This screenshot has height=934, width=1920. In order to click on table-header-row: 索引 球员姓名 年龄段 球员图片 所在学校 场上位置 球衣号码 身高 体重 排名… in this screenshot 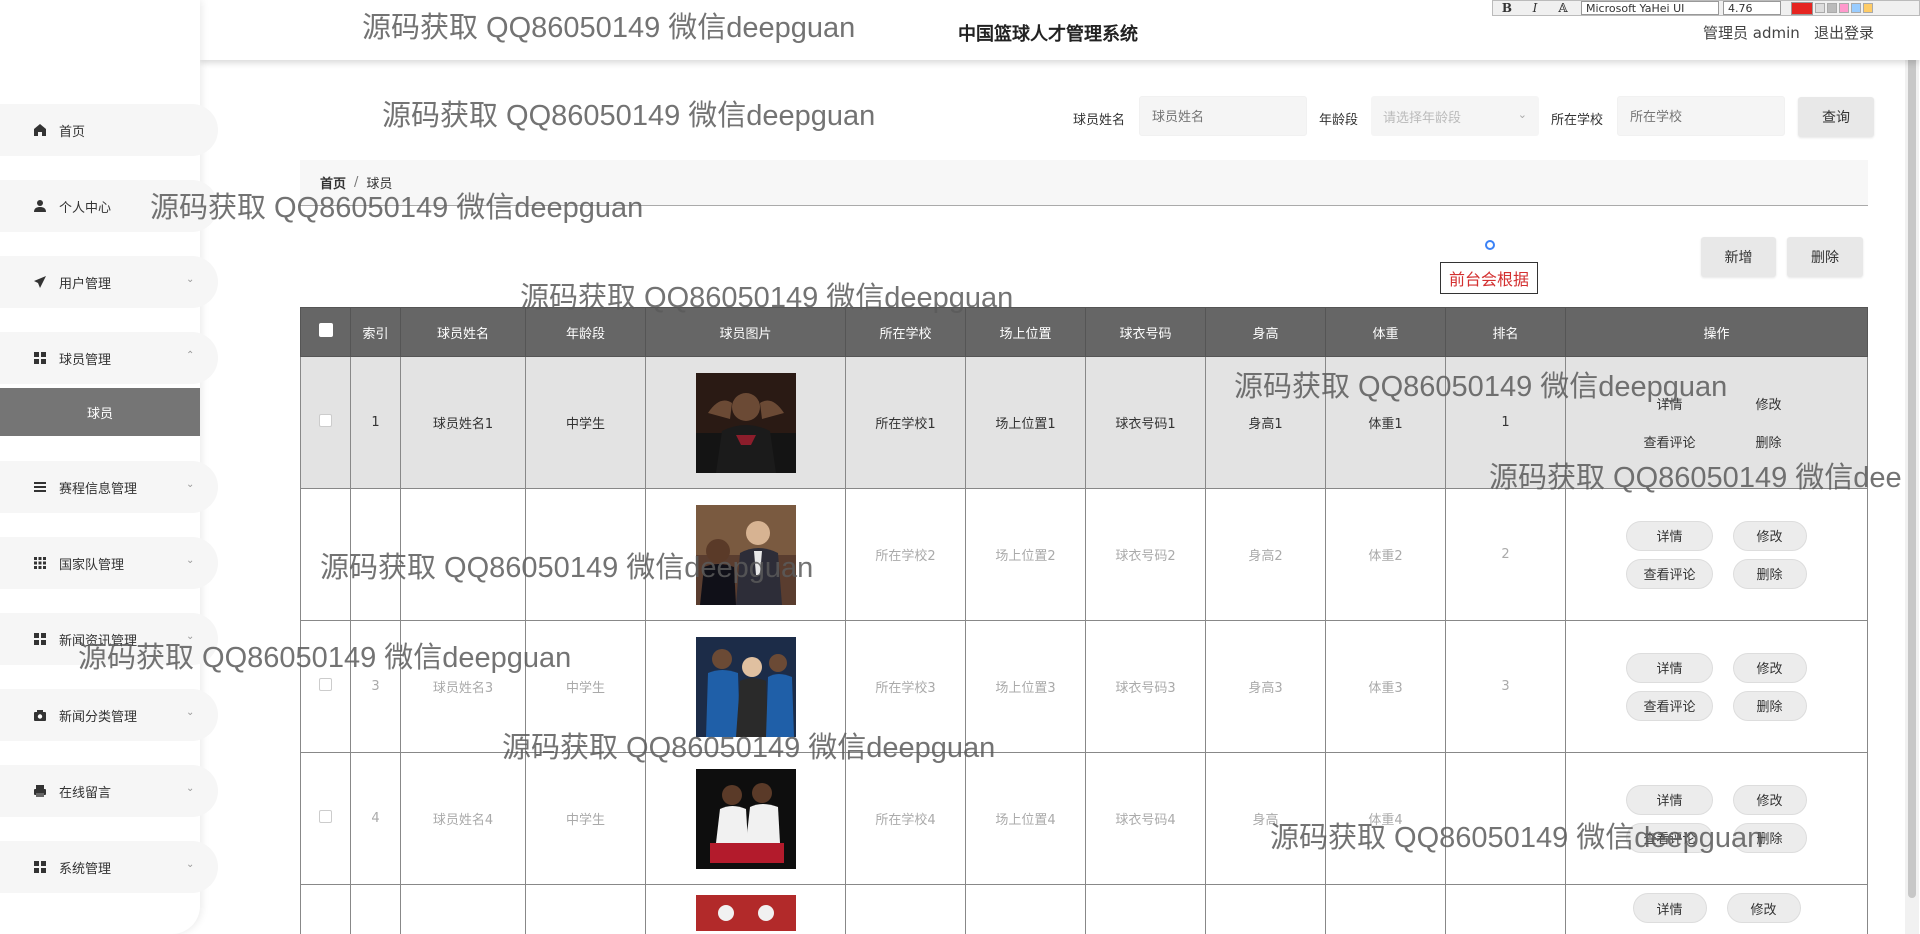, I will do `click(1084, 332)`.